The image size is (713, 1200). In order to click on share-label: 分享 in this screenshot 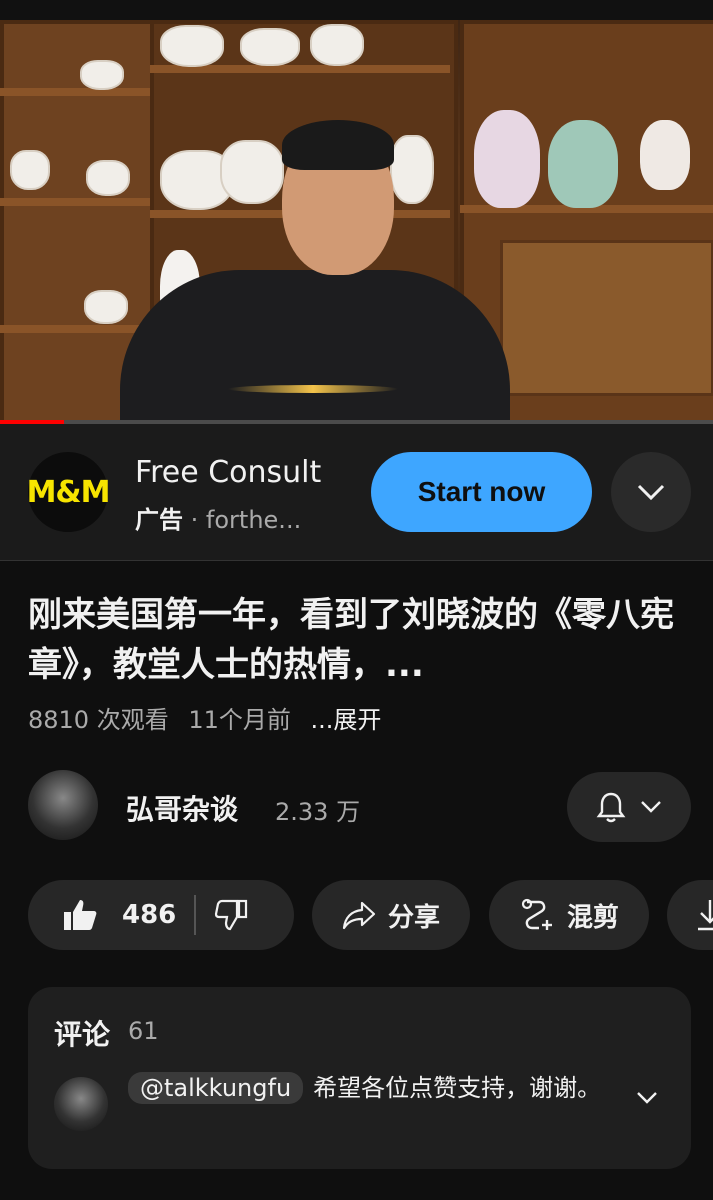, I will do `click(413, 917)`.